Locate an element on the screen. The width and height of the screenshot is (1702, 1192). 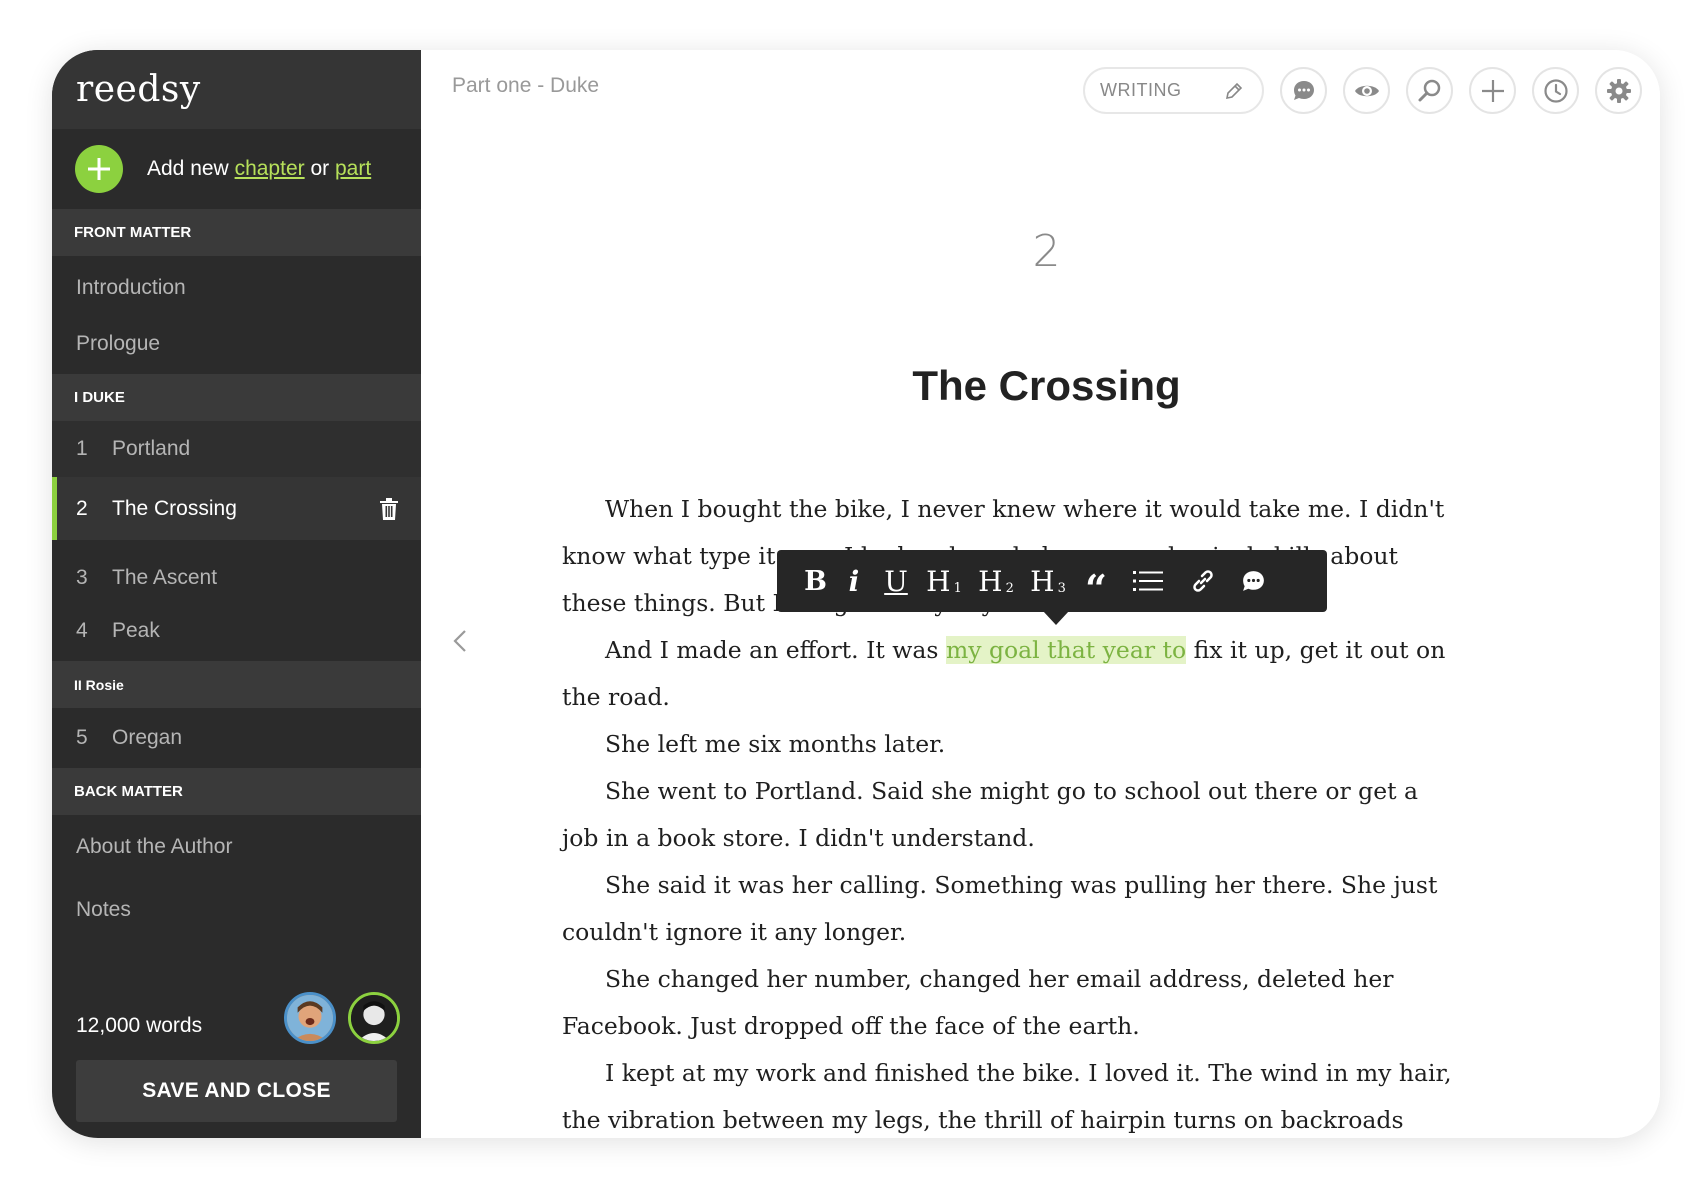
chapter-number: 3 is located at coordinates (82, 577).